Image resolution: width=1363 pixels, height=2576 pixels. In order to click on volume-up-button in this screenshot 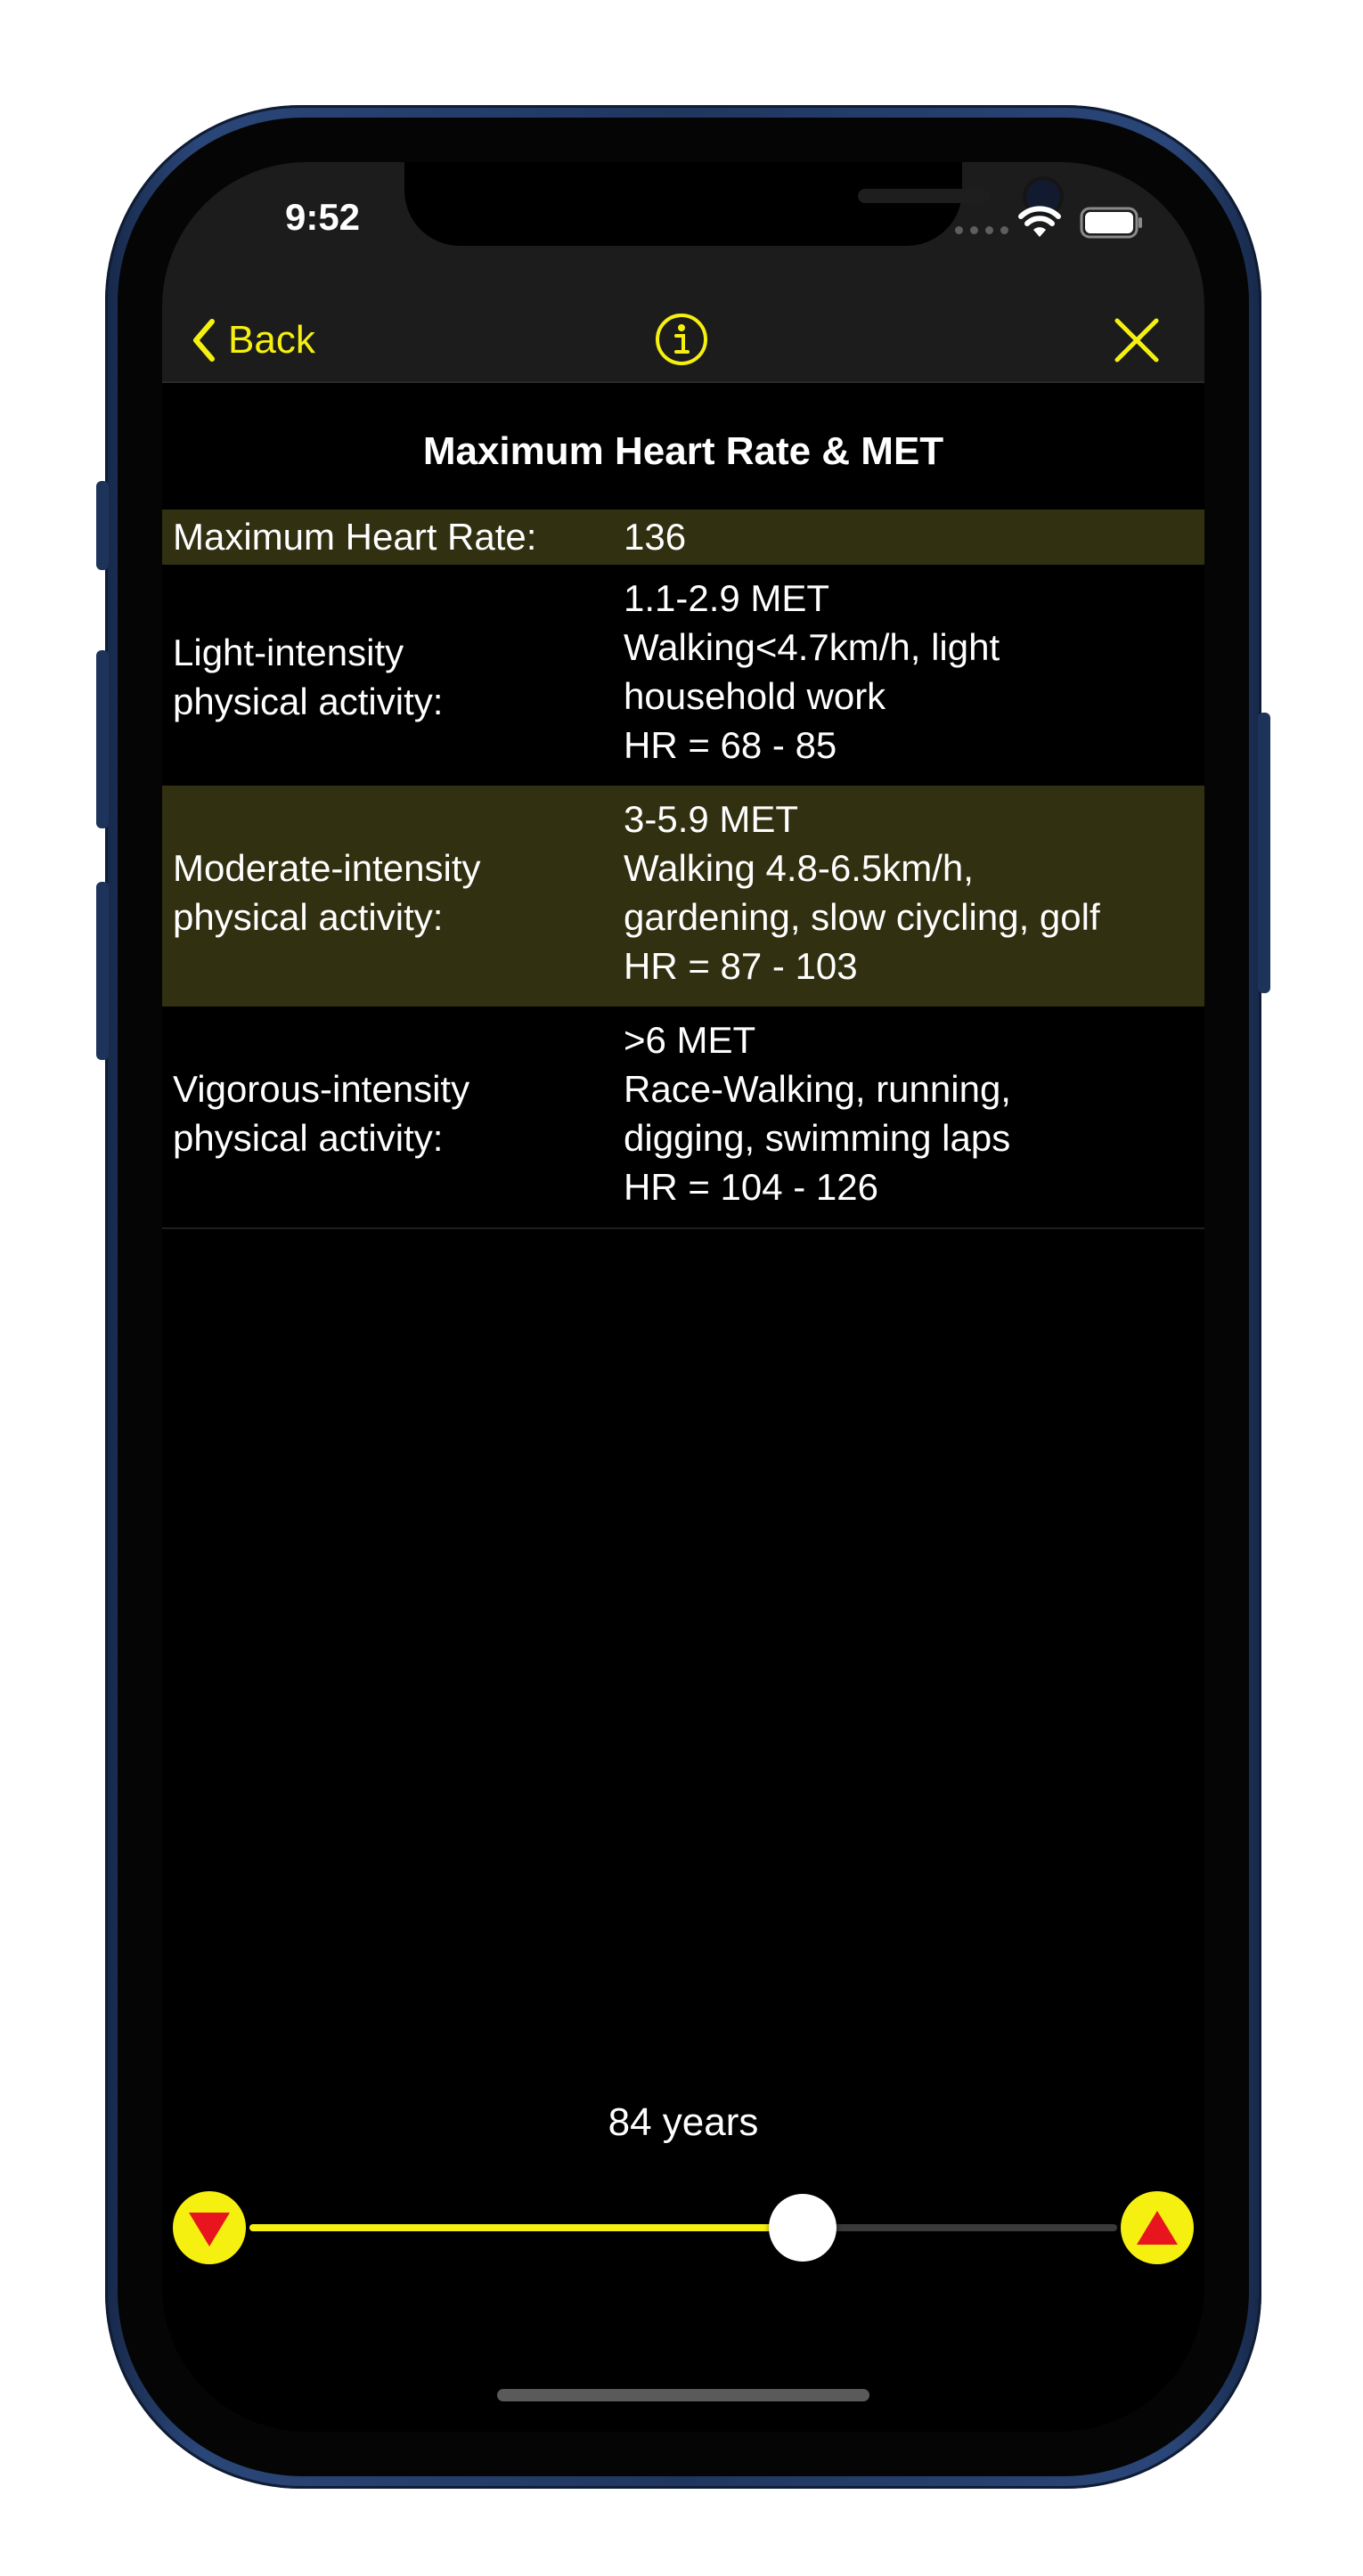, I will do `click(102, 739)`.